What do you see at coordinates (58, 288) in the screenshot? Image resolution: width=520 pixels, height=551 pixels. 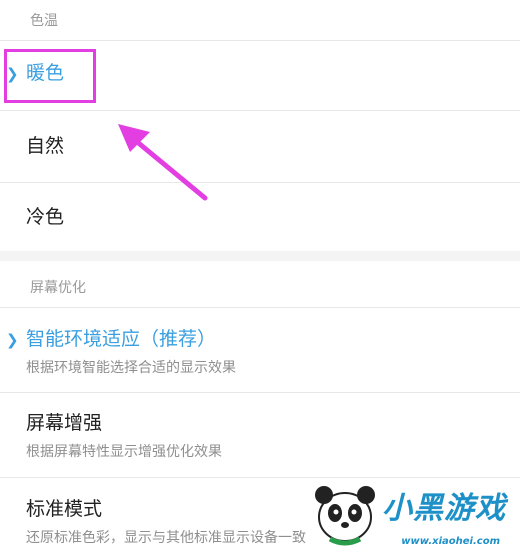 I see `section-header-screen-optimization: 屏幕优化` at bounding box center [58, 288].